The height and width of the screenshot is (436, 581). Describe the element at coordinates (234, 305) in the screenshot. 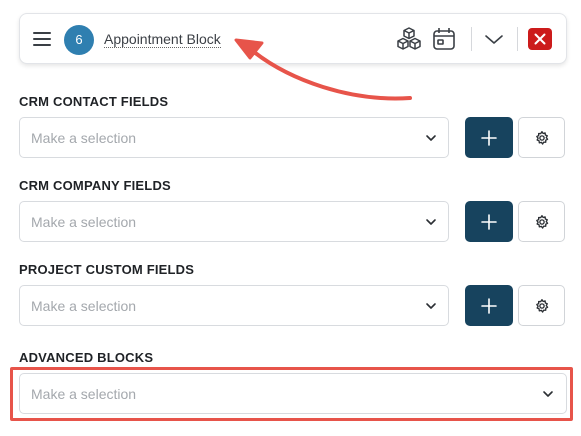

I see `project-custom-select: Make a selection` at that location.